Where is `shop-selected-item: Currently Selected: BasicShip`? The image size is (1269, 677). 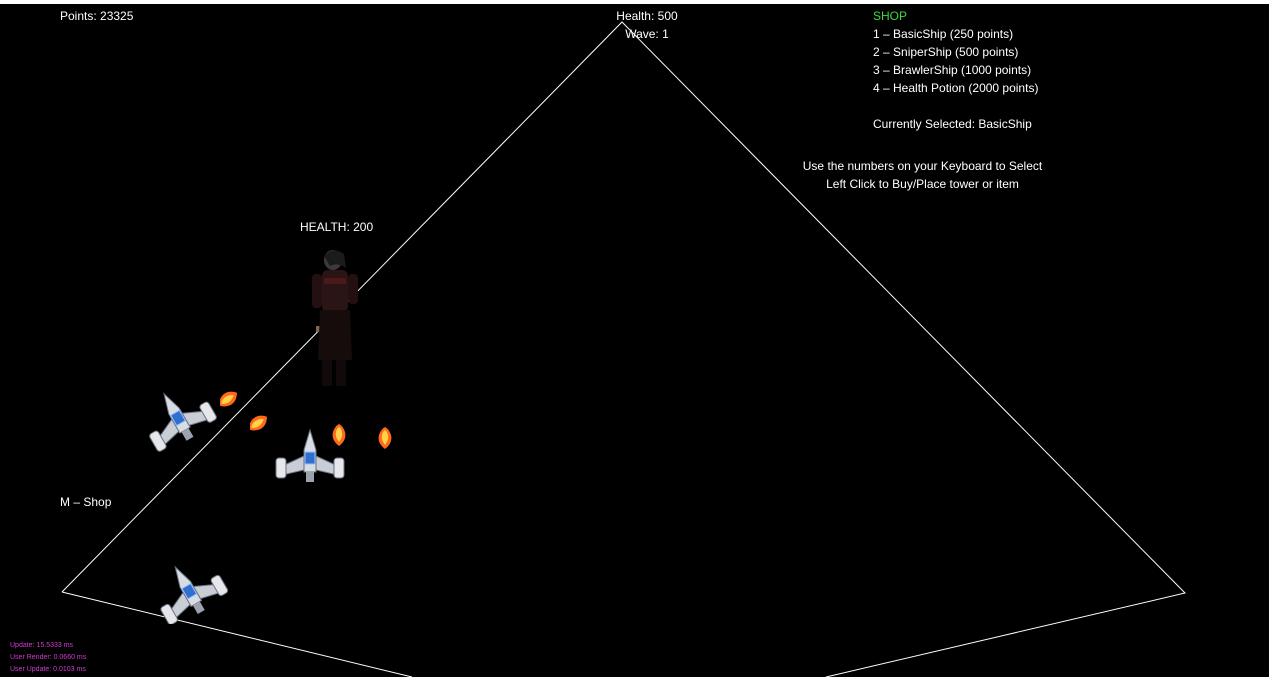
shop-selected-item: Currently Selected: BasicShip is located at coordinates (952, 124).